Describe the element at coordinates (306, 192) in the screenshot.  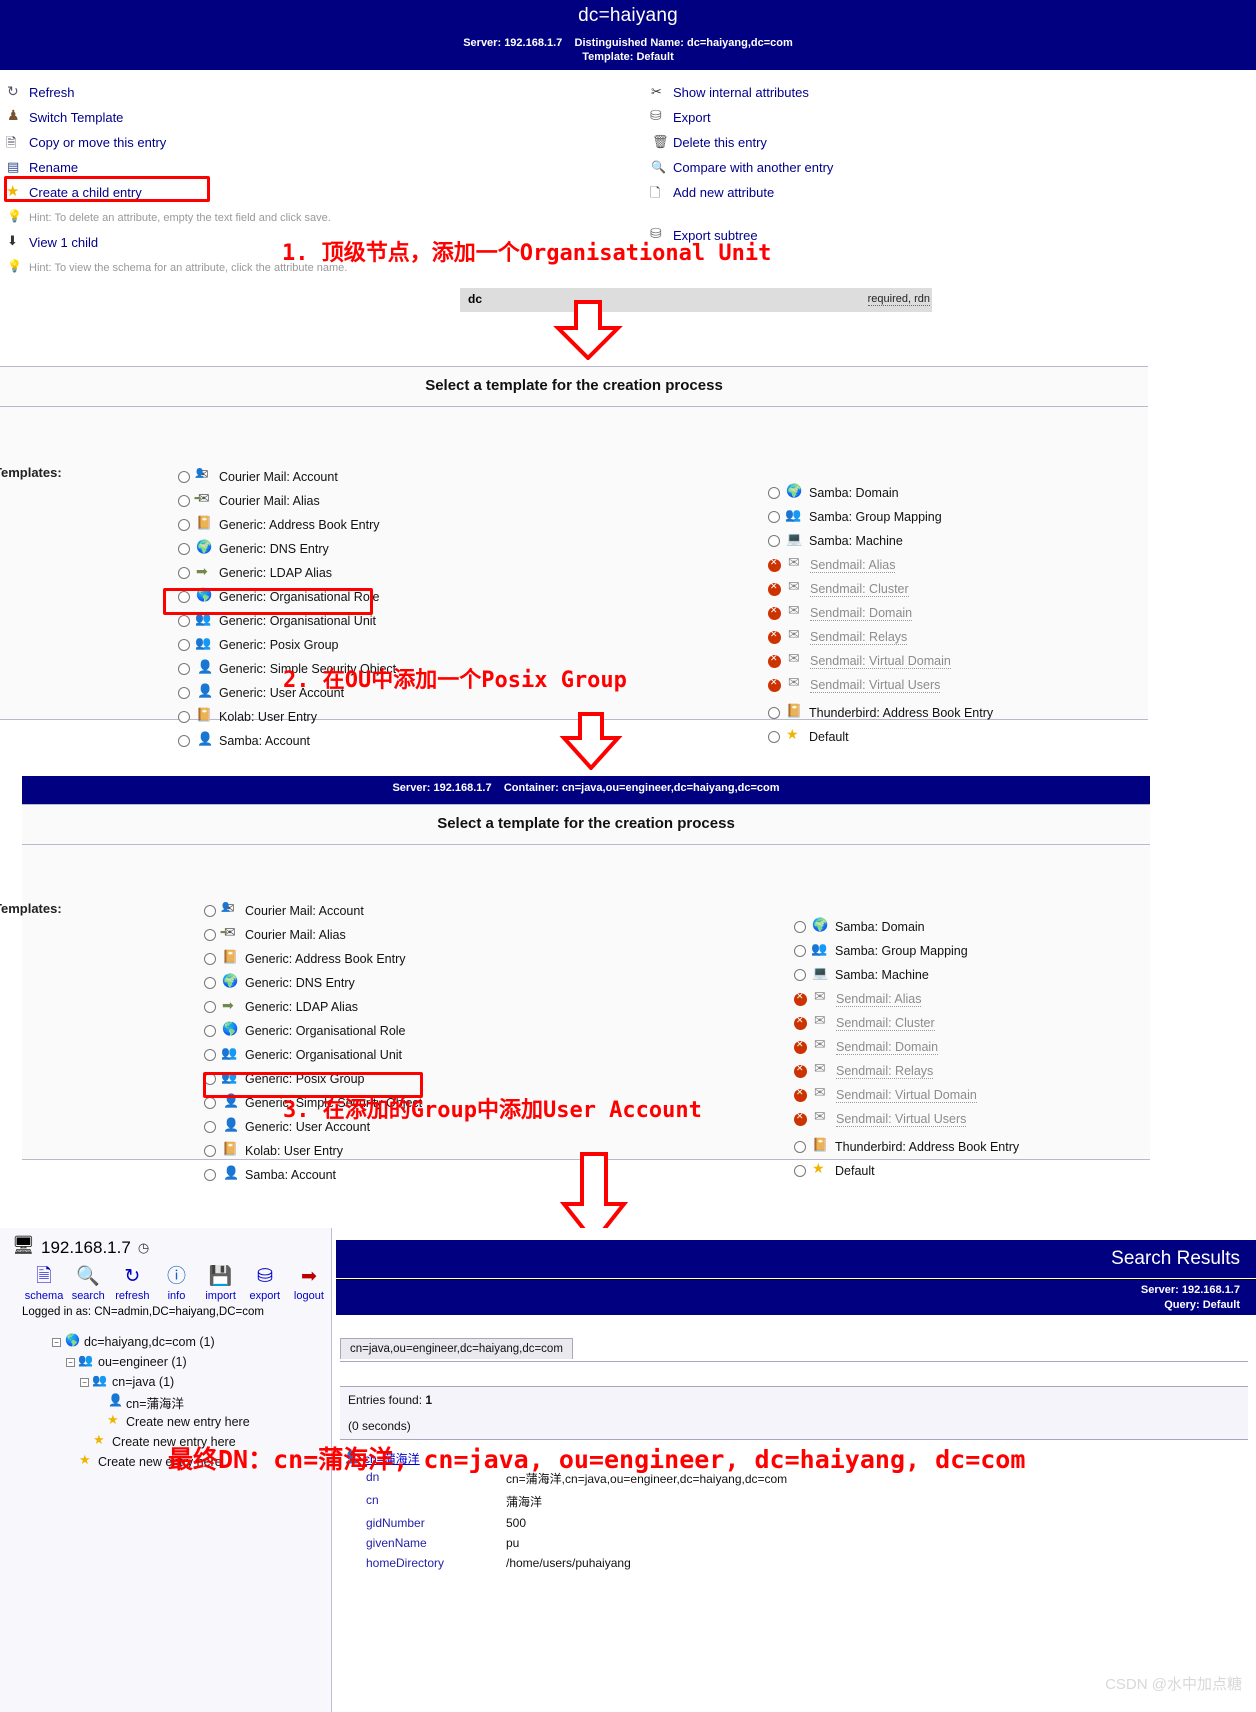
I see `action-create-child-entry: Create a child entry` at that location.